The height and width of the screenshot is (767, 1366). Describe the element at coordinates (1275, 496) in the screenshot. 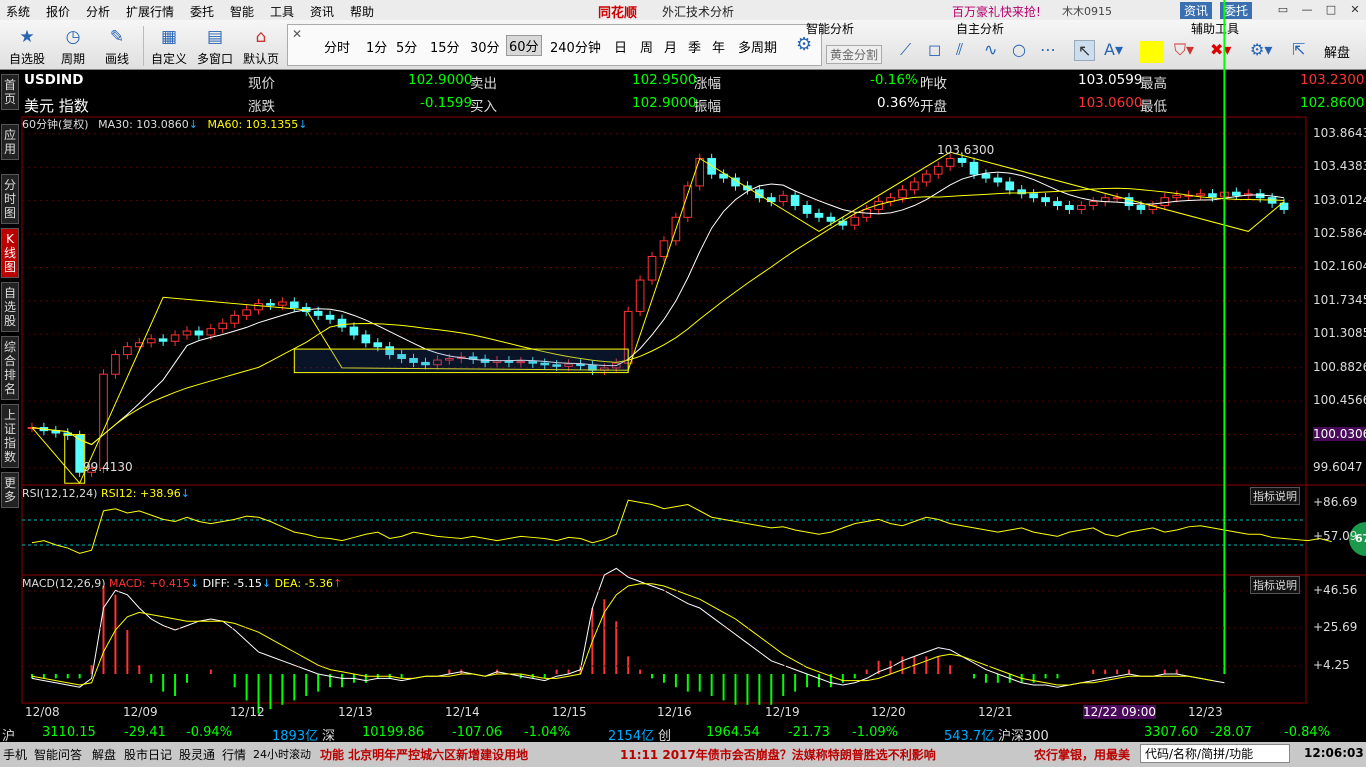

I see `rsi-help-button: 指标说明` at that location.